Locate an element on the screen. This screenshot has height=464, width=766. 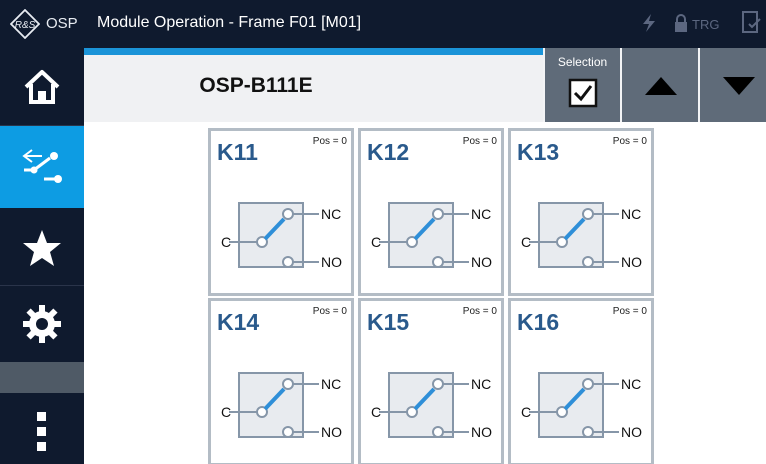
window-title: Module Operation - Frame F01 [M01] is located at coordinates (229, 22).